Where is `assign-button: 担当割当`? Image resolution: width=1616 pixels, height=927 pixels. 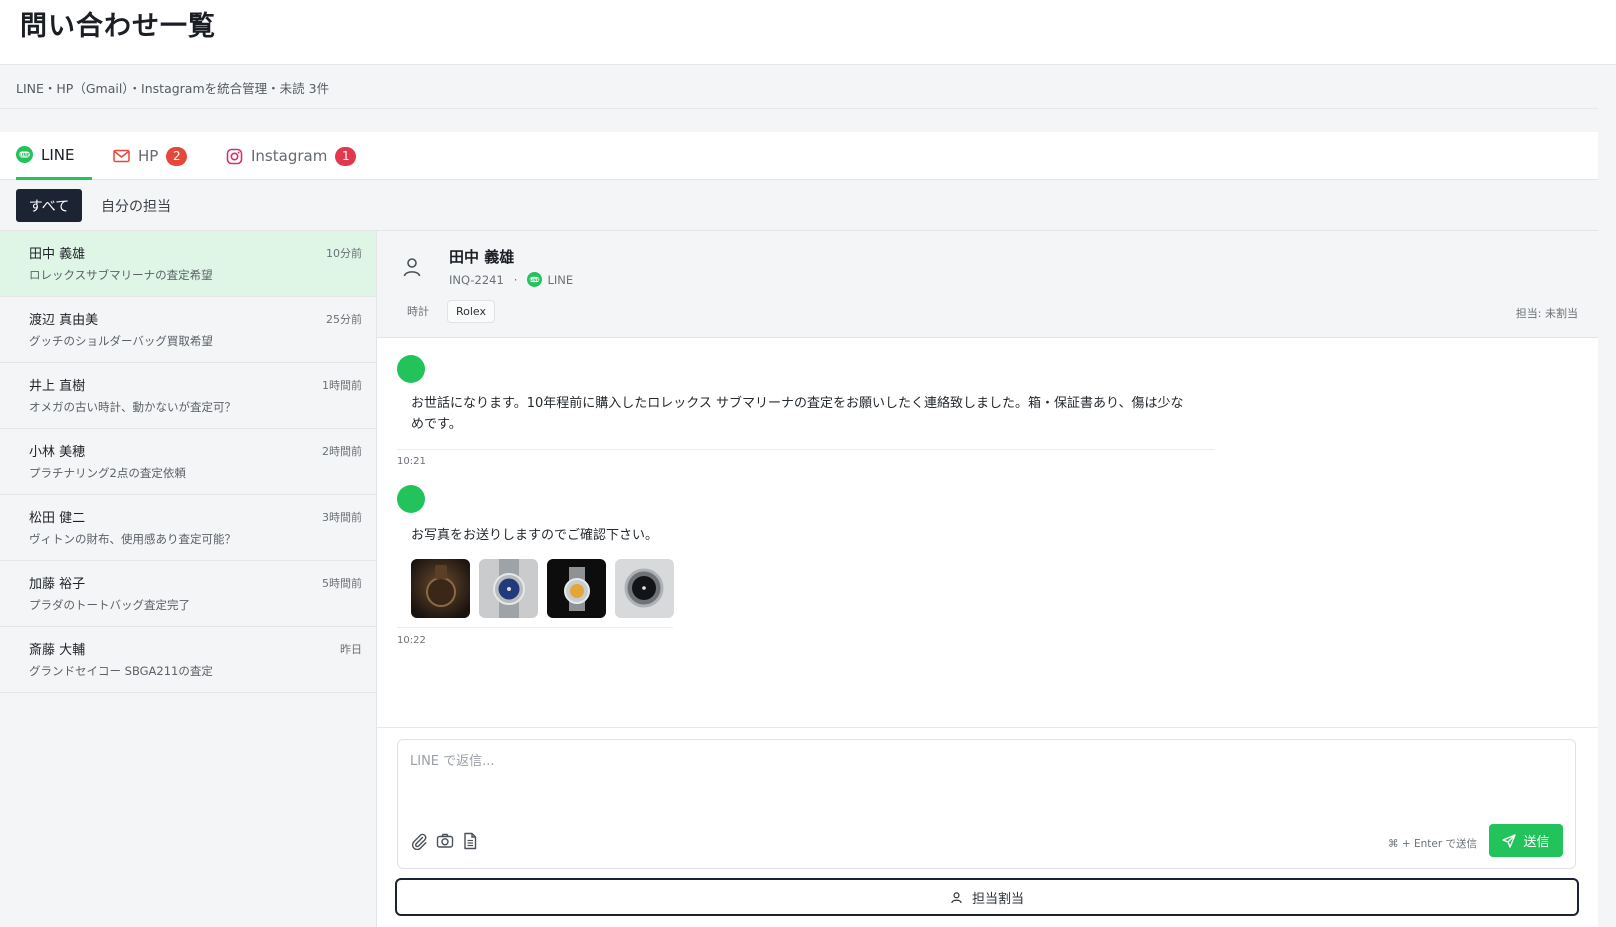 assign-button: 担当割当 is located at coordinates (987, 897).